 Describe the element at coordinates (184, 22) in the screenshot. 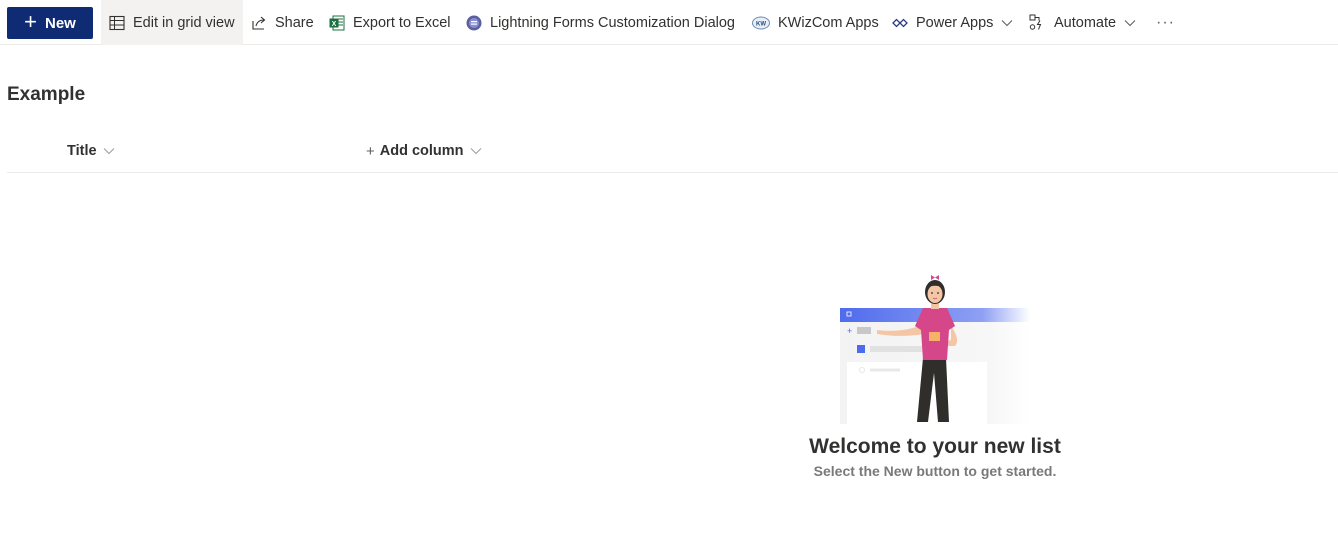

I see `edit-in-grid-view-label: Edit in grid view` at that location.